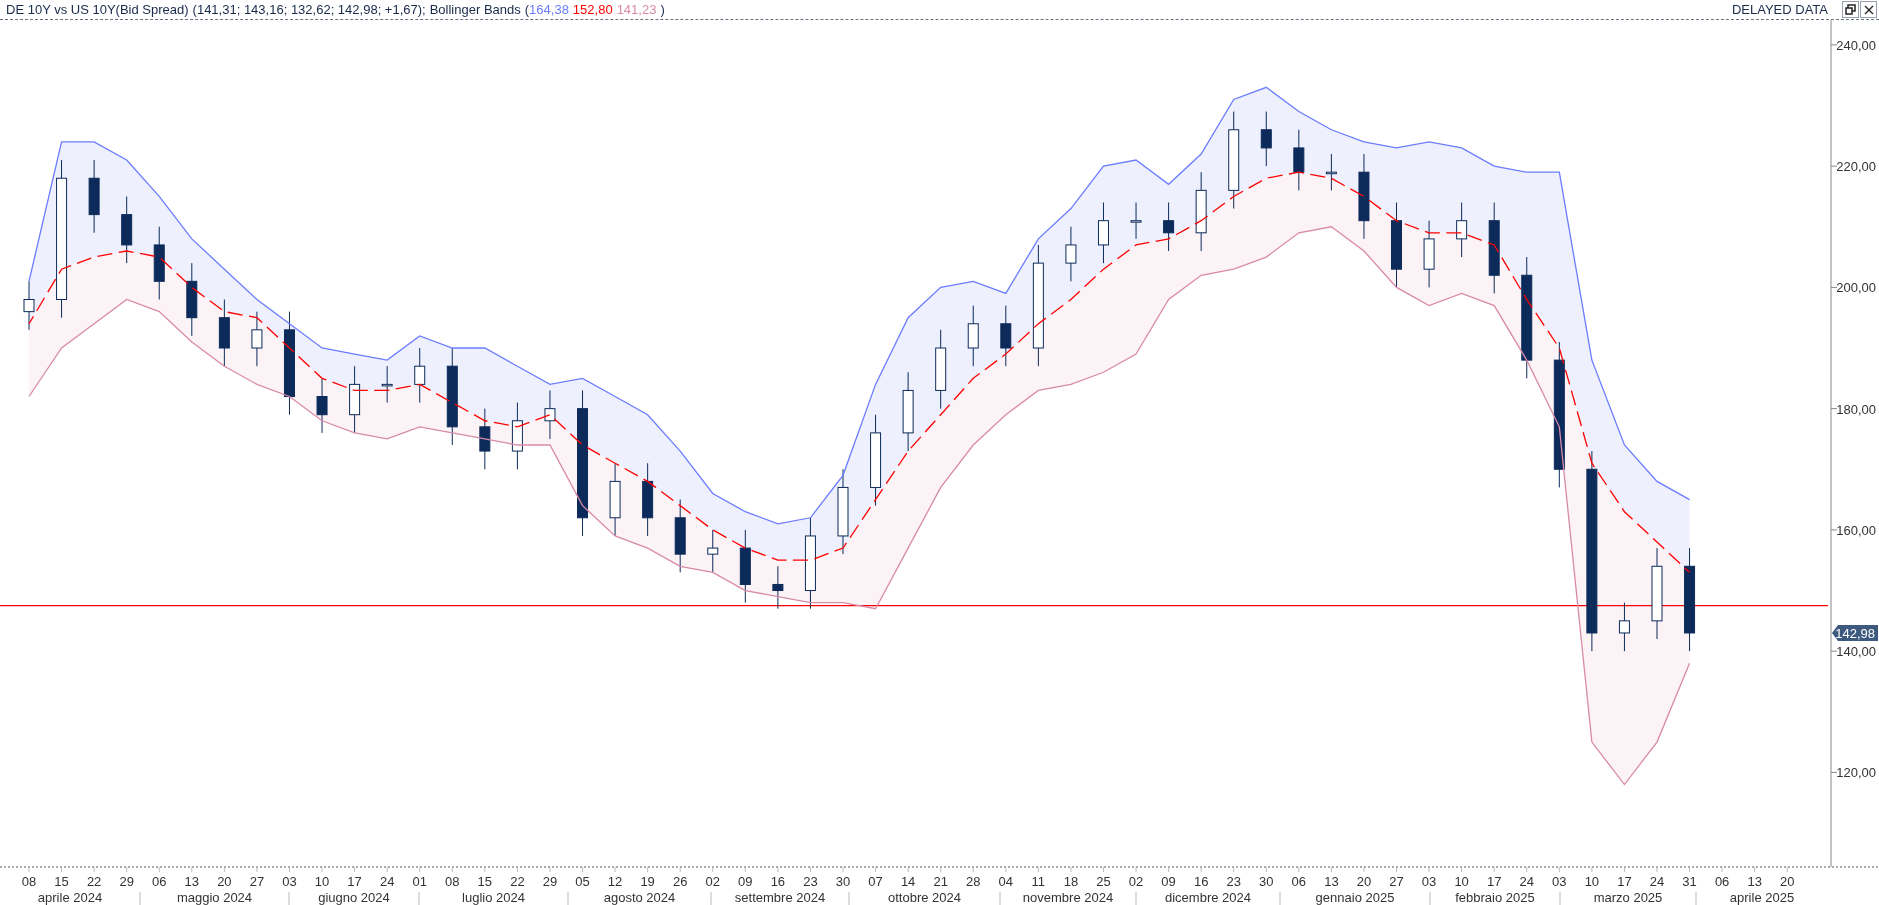 The height and width of the screenshot is (905, 1879). What do you see at coordinates (485, 881) in the screenshot?
I see `x-axis-label: 15` at bounding box center [485, 881].